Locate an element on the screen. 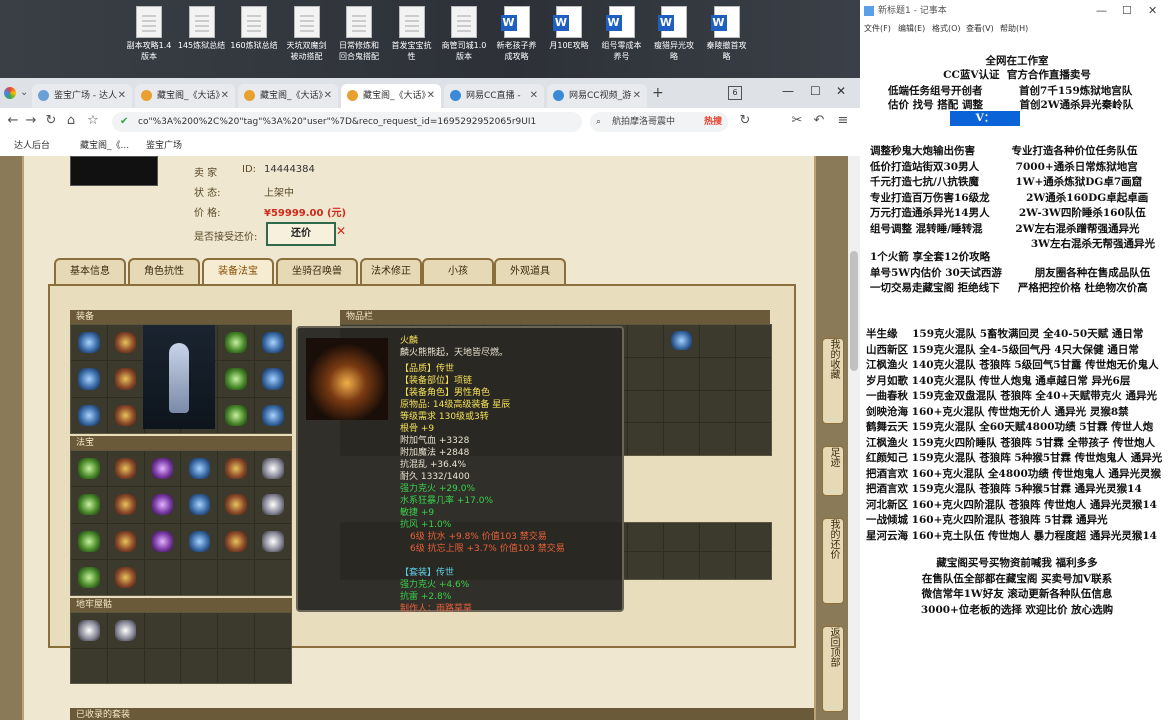  favorites-button: 我的收藏 is located at coordinates (833, 381).